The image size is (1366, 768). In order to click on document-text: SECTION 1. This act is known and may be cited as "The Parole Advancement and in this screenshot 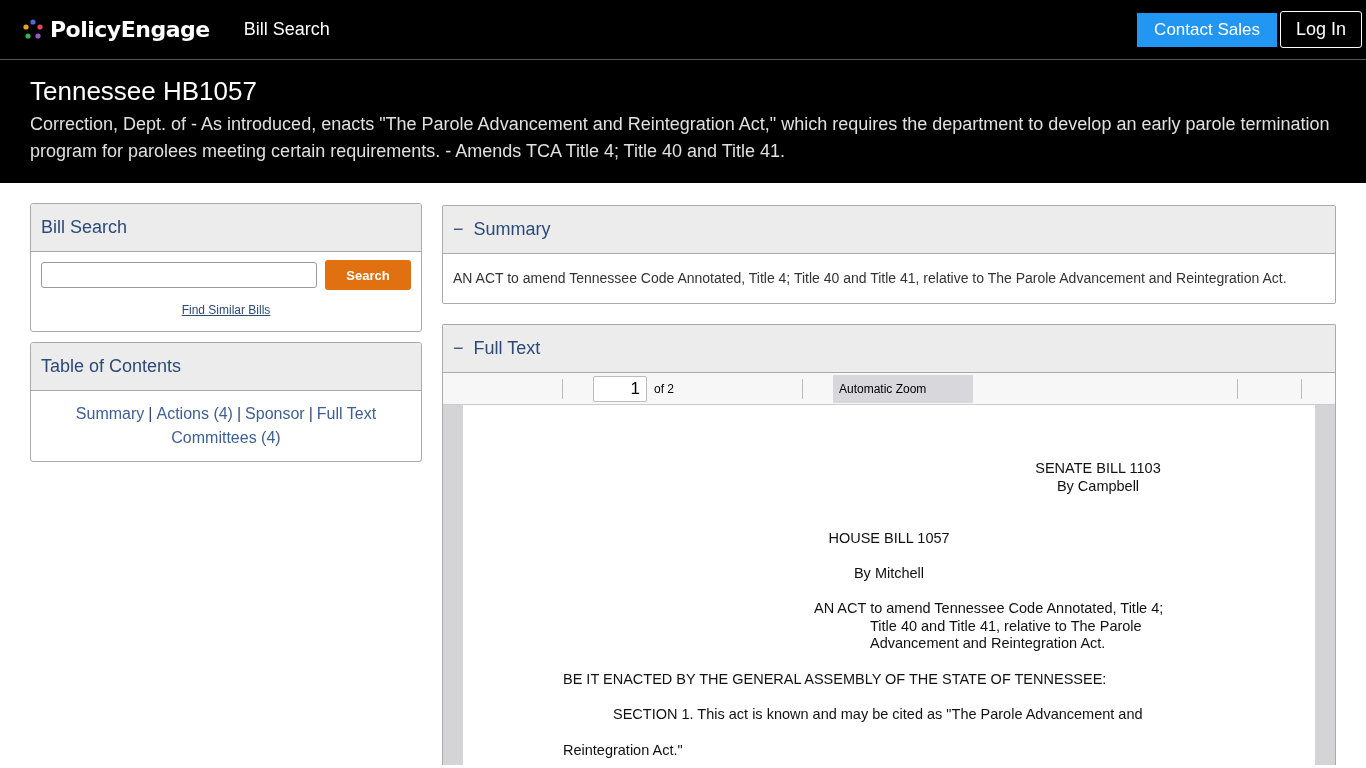, I will do `click(878, 715)`.